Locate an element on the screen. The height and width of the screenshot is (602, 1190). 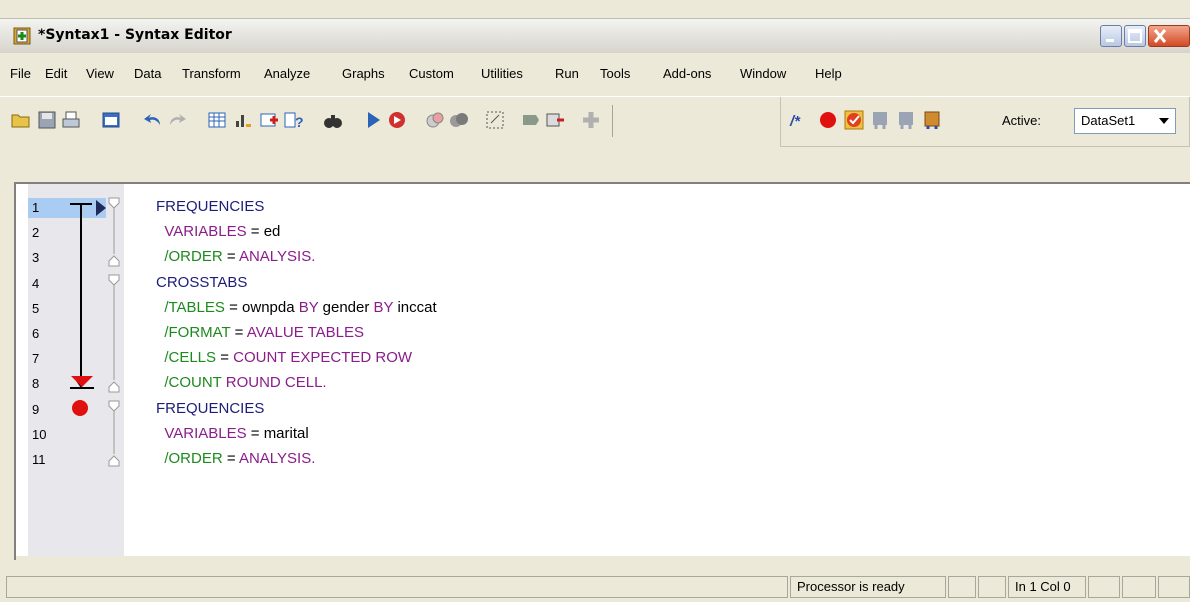
line-number: 11 is located at coordinates (39, 459).